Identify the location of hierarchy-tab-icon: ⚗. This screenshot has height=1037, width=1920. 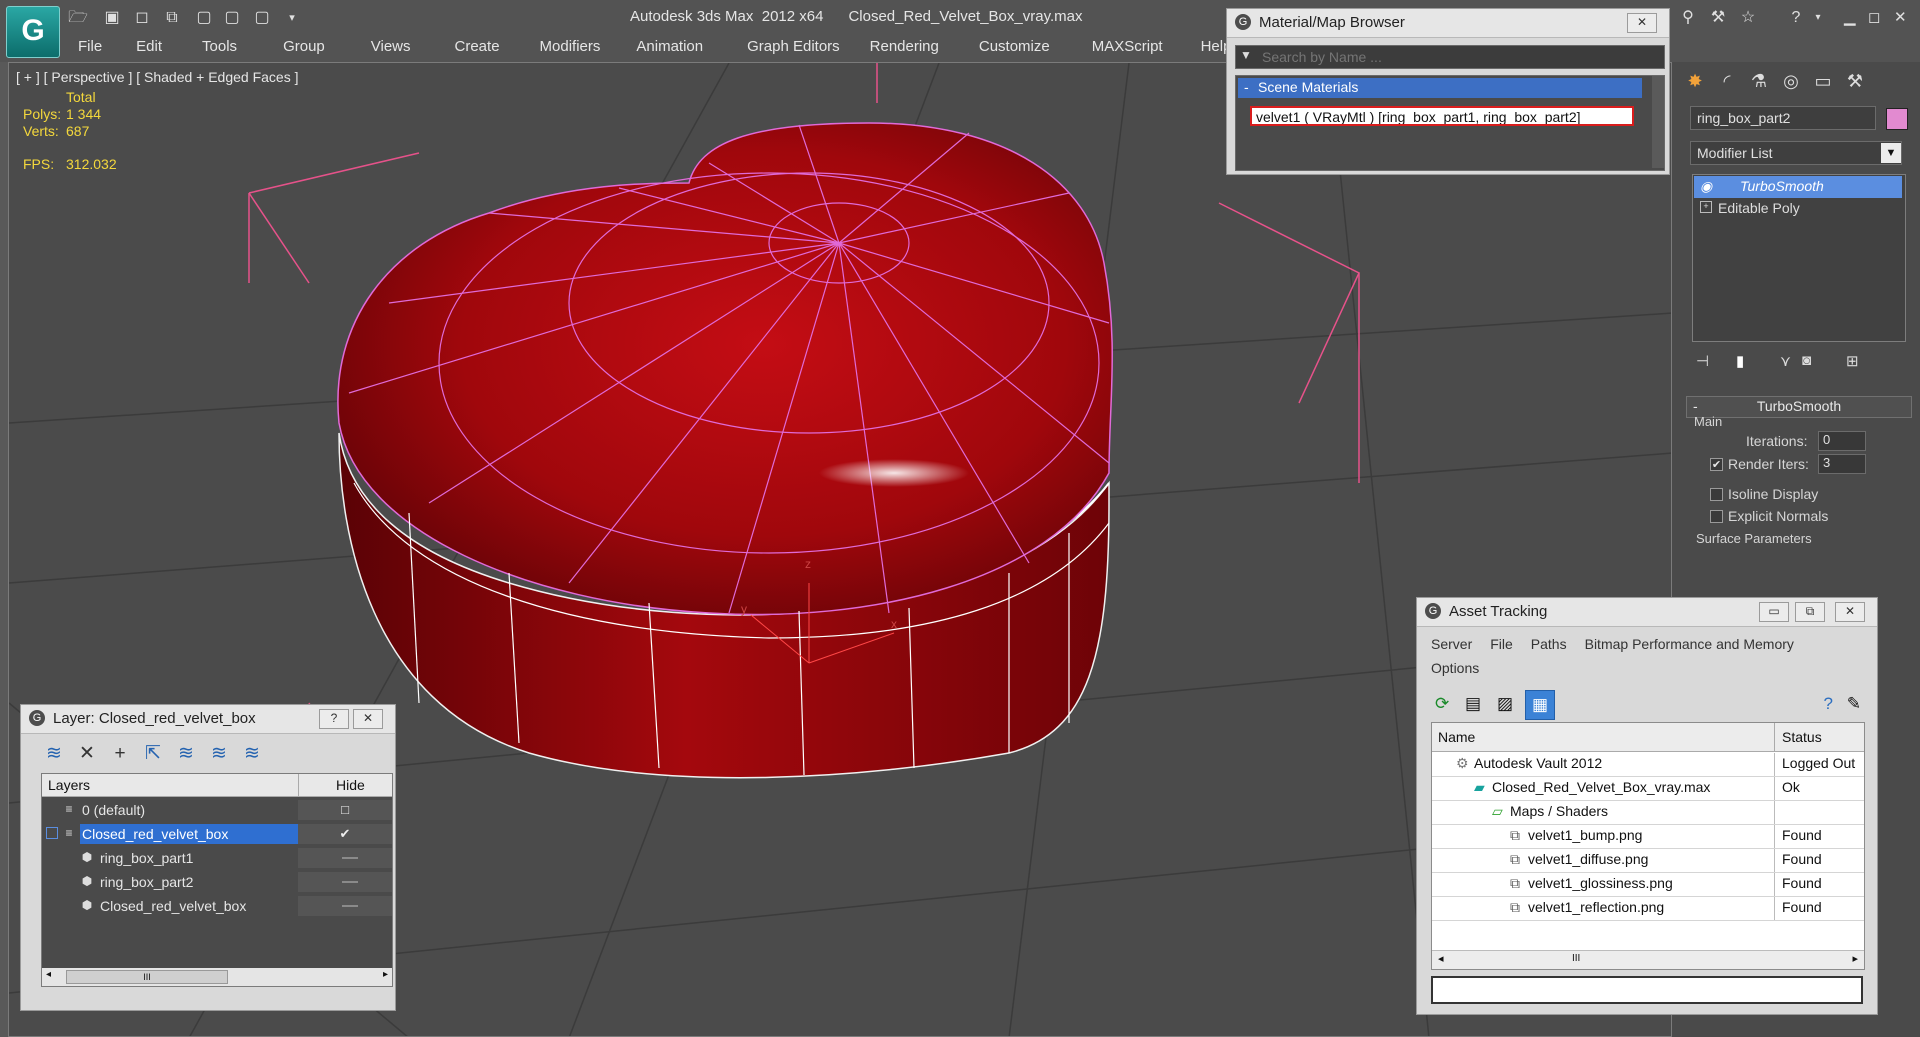
(1759, 81).